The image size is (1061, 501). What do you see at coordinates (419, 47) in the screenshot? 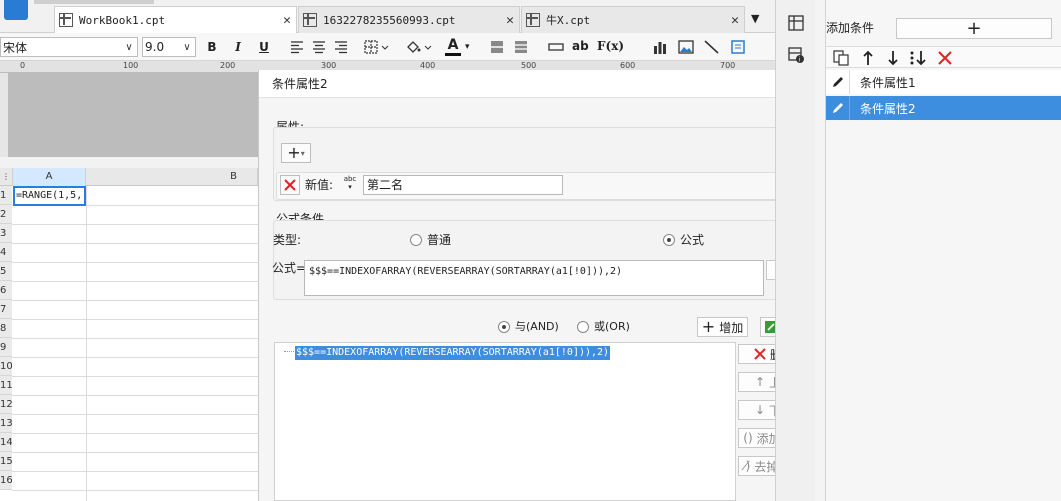
I see `fill-color-icon` at bounding box center [419, 47].